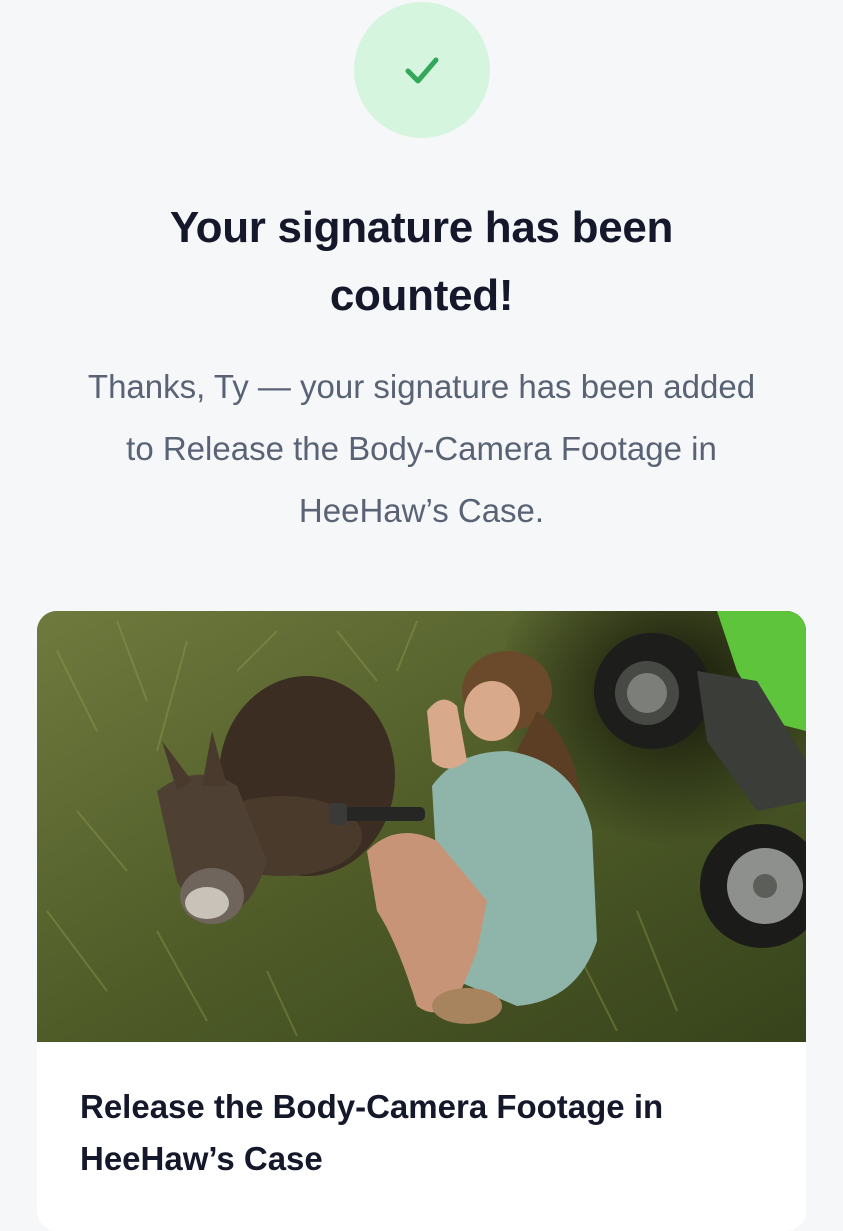  I want to click on checkmark-icon, so click(422, 70).